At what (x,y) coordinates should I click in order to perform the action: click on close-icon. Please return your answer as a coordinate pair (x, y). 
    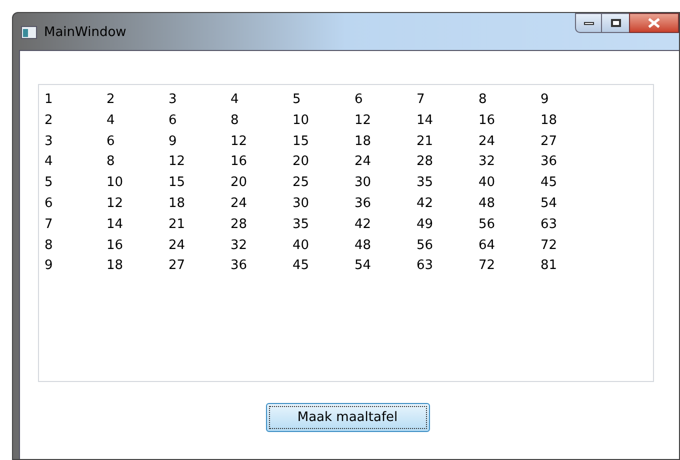
    Looking at the image, I should click on (654, 23).